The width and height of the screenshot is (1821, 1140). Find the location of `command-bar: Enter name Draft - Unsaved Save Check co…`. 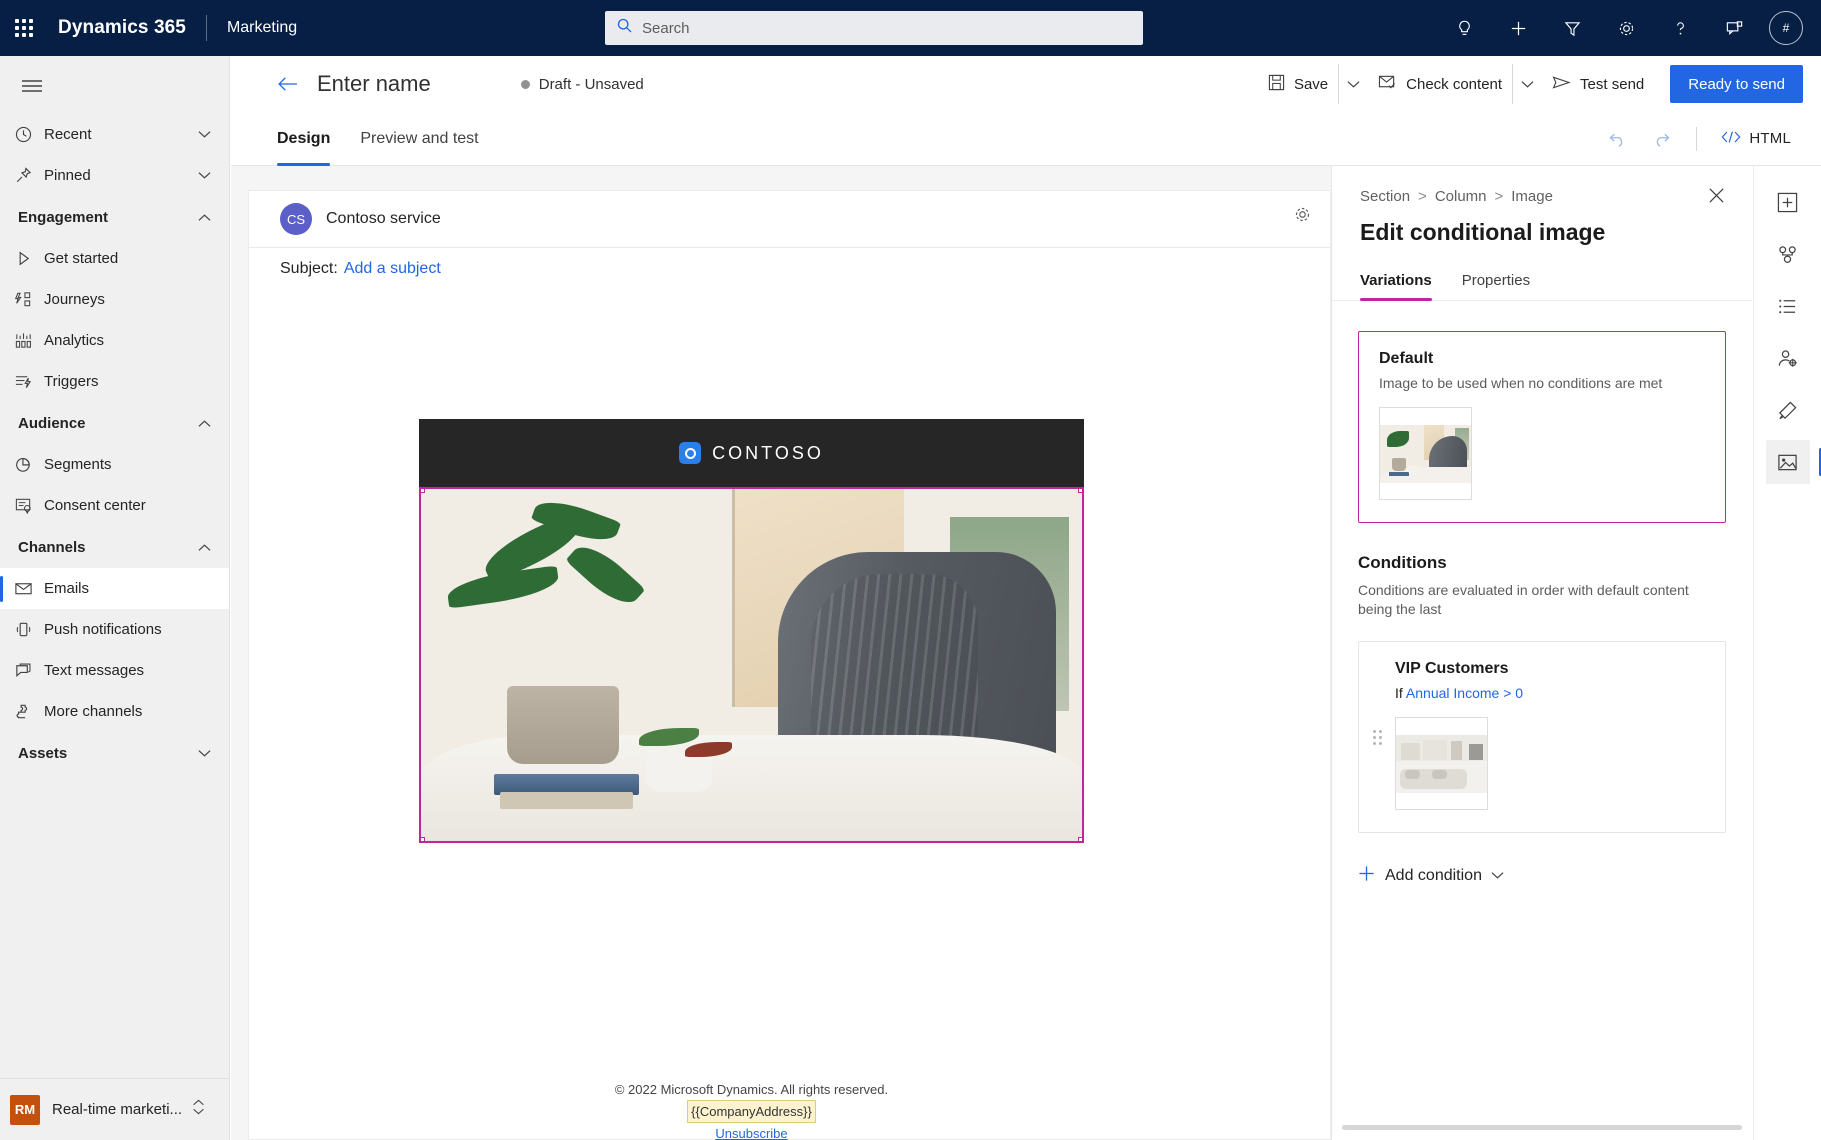

command-bar: Enter name Draft - Unsaved Save Check co… is located at coordinates (1026, 84).